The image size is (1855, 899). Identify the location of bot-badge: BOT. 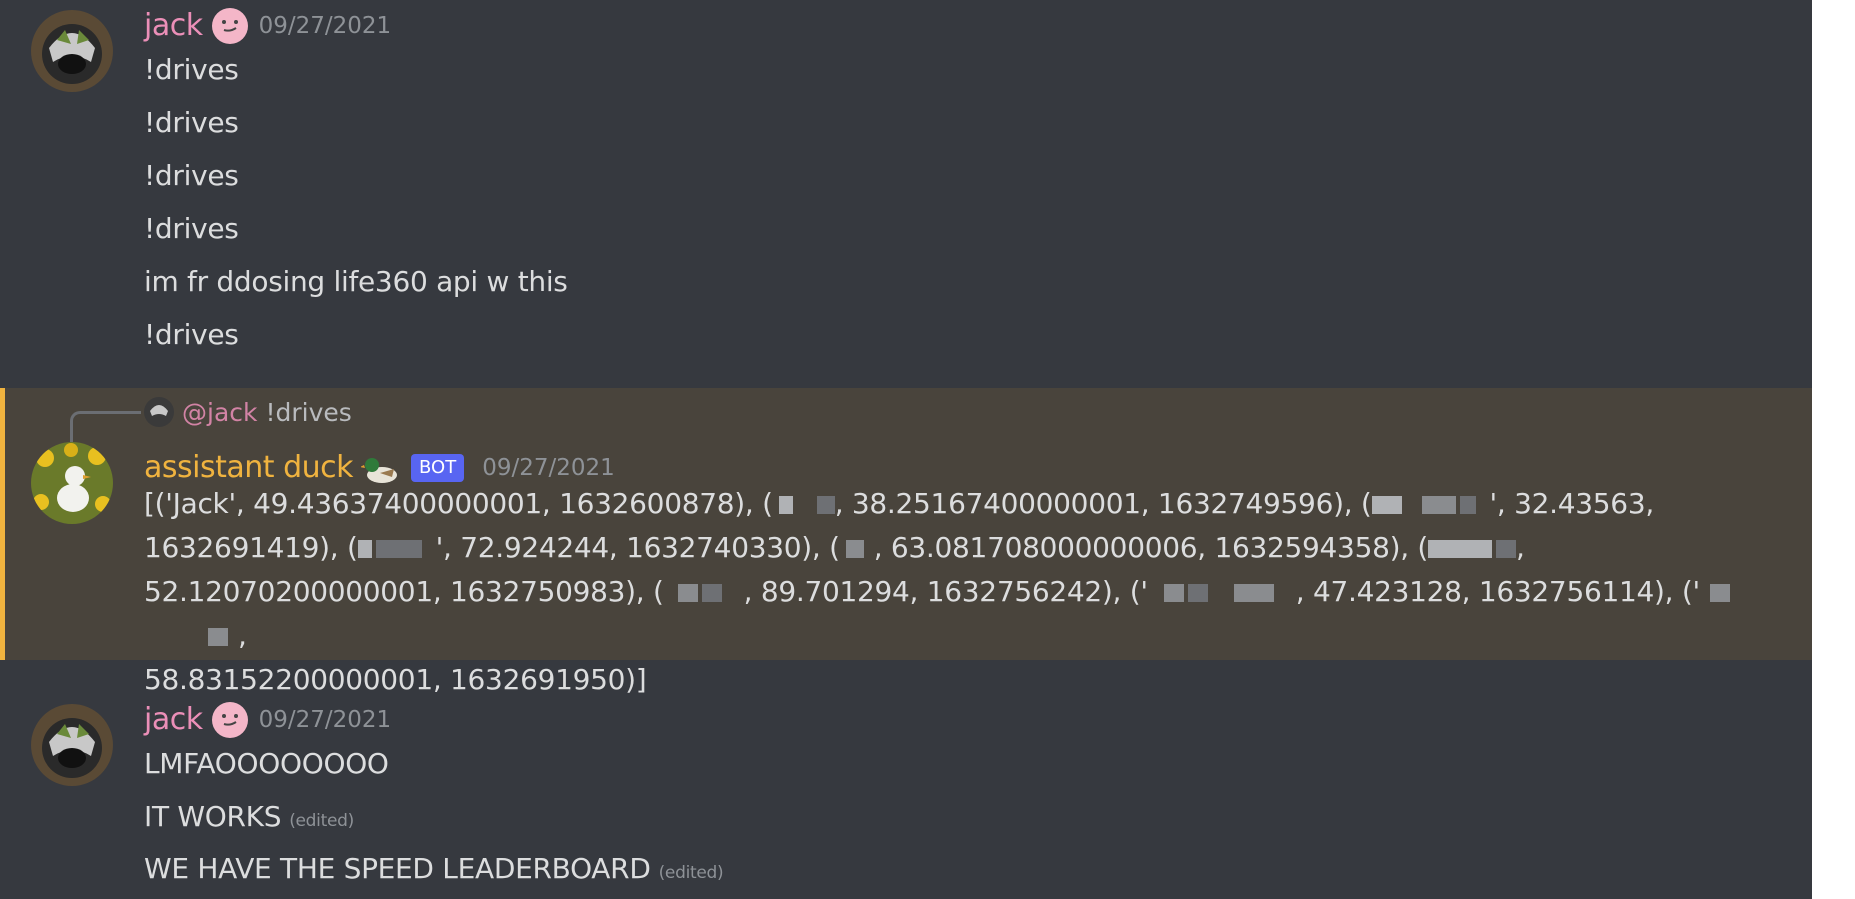
(438, 468).